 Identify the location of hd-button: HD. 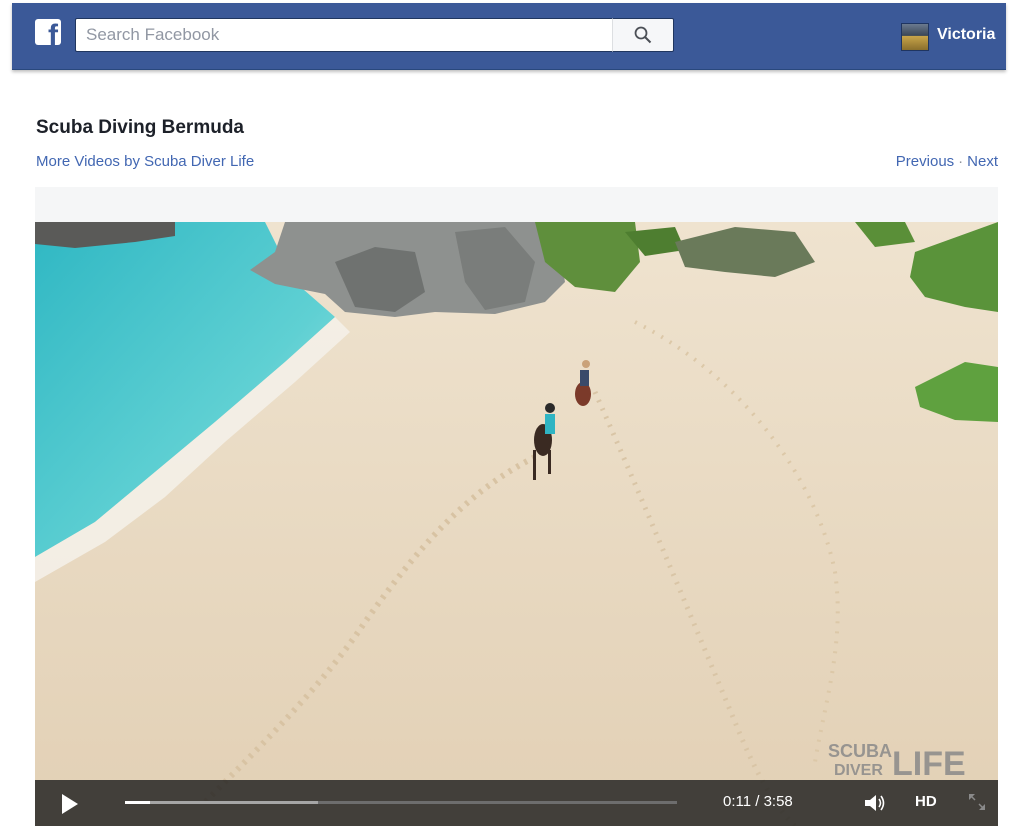
(926, 801).